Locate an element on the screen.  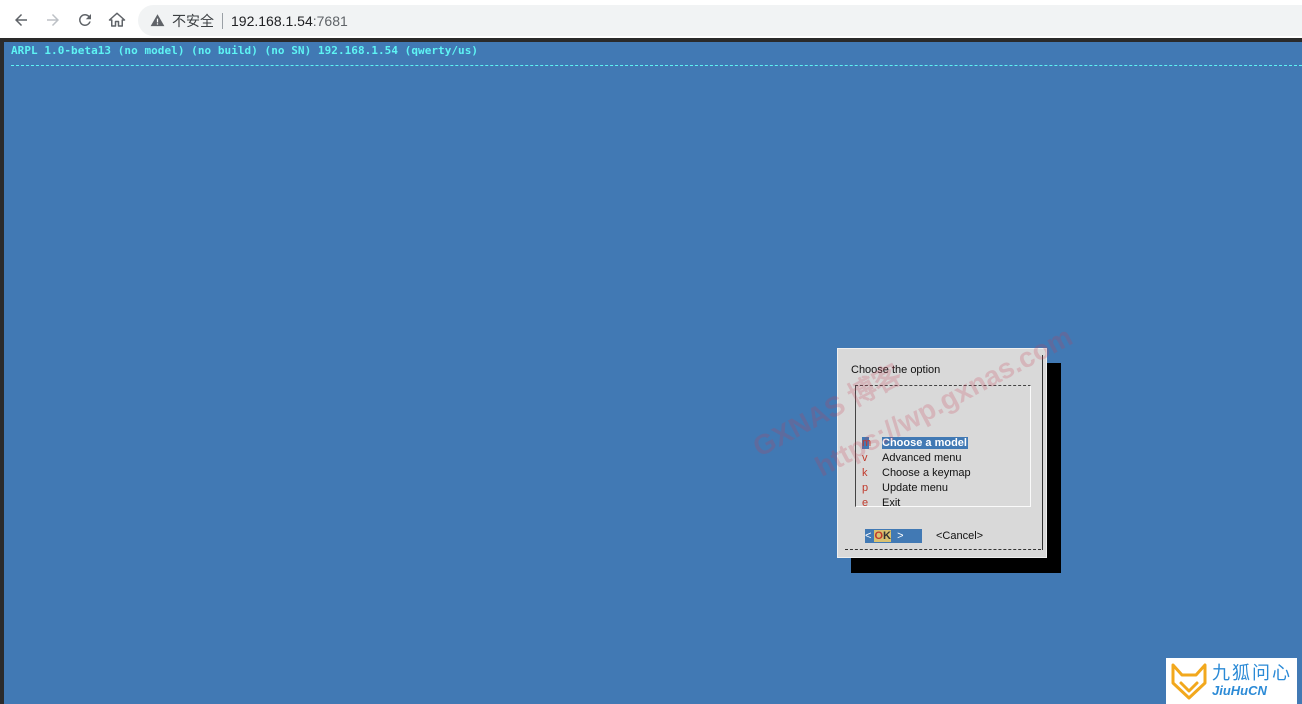
logo-text: 九狐问心 JiuHuCN is located at coordinates (1252, 681).